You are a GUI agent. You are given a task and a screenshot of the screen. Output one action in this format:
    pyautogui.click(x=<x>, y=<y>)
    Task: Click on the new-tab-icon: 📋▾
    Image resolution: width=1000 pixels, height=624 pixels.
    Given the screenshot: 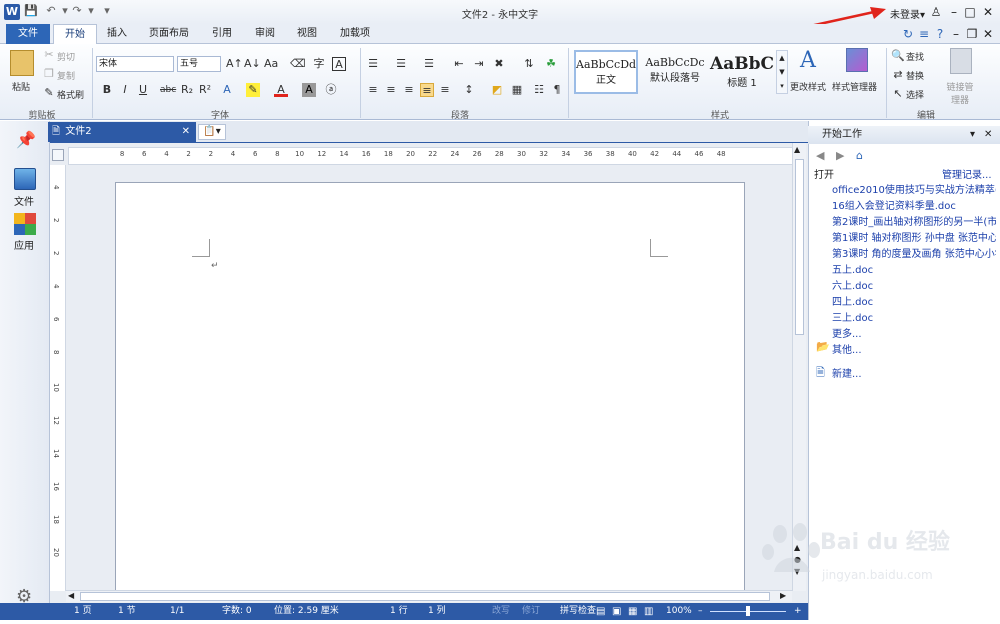 What is the action you would take?
    pyautogui.click(x=212, y=132)
    